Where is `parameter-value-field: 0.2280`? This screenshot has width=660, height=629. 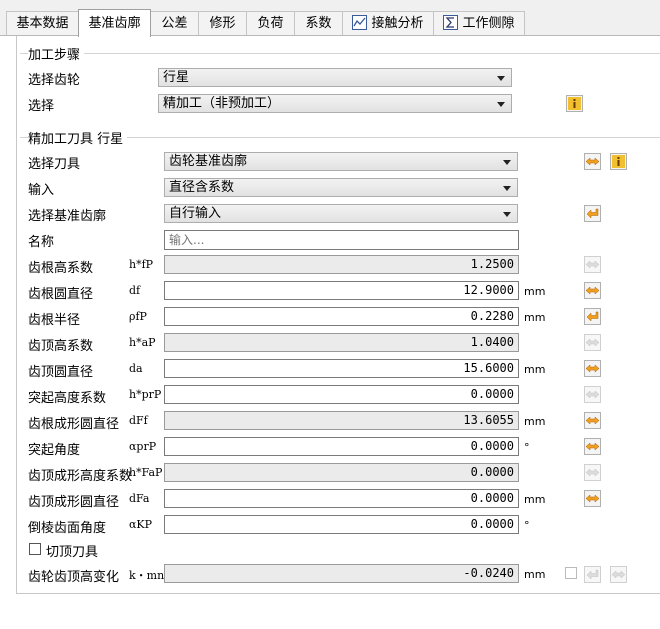 parameter-value-field: 0.2280 is located at coordinates (341, 316).